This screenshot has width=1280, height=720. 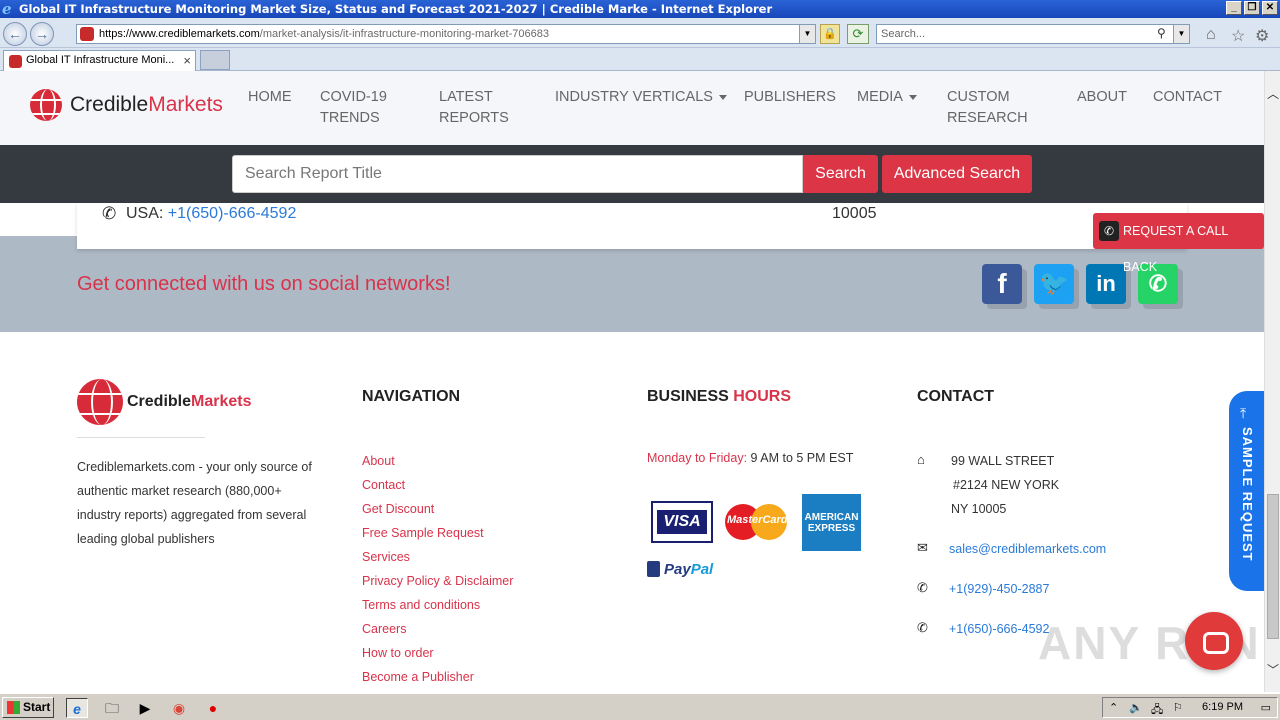 What do you see at coordinates (437, 509) in the screenshot?
I see `footer-link-get-discount: Get Discount` at bounding box center [437, 509].